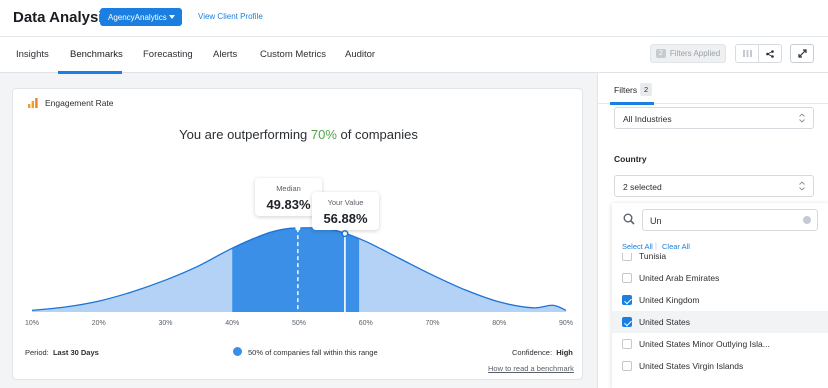 Image resolution: width=828 pixels, height=388 pixels. What do you see at coordinates (730, 220) in the screenshot?
I see `country-search-input: Un` at bounding box center [730, 220].